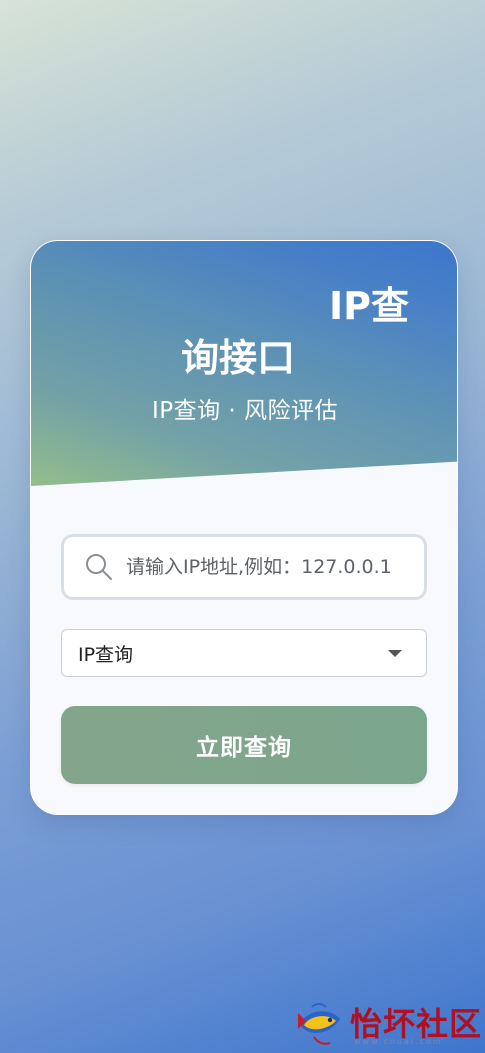 Image resolution: width=485 pixels, height=1053 pixels. Describe the element at coordinates (398, 1041) in the screenshot. I see `watermark-url: www.cnuai.com` at that location.